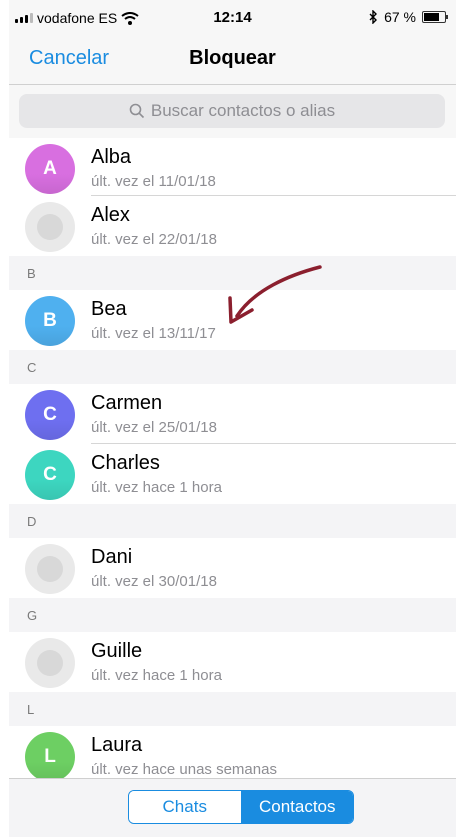 This screenshot has width=459, height=837. What do you see at coordinates (32, 615) in the screenshot?
I see `section-letter: G` at bounding box center [32, 615].